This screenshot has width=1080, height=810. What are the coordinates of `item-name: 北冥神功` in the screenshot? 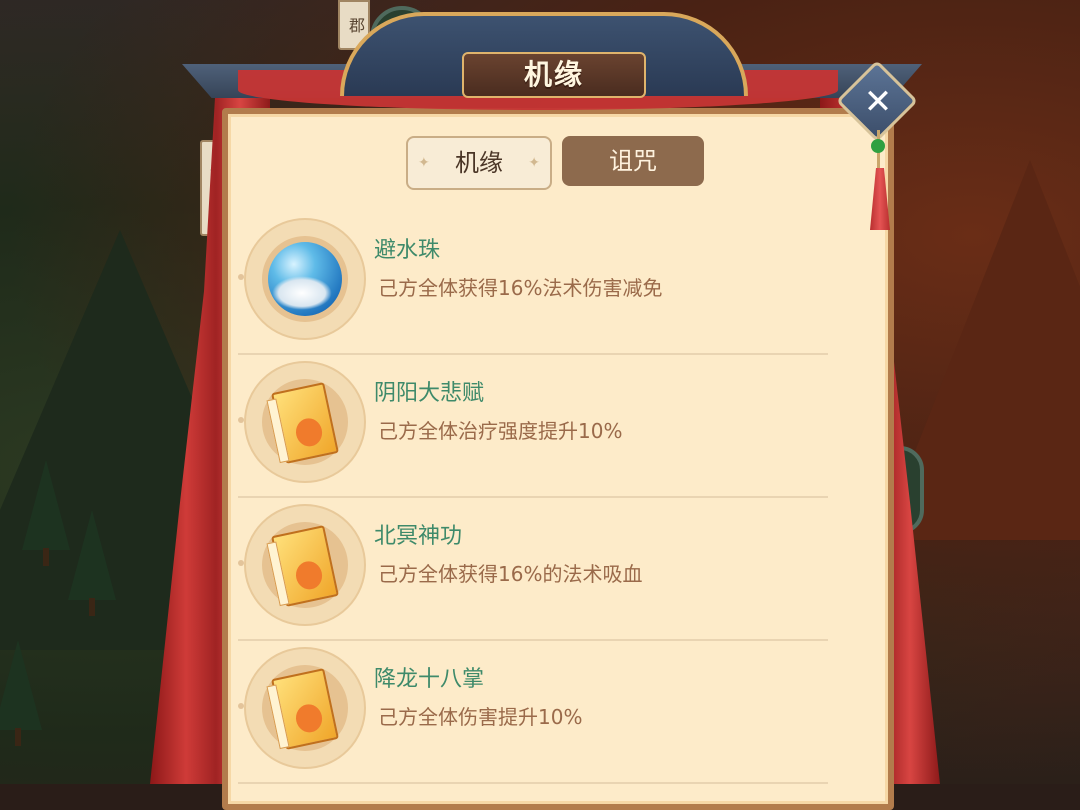 It's located at (418, 536).